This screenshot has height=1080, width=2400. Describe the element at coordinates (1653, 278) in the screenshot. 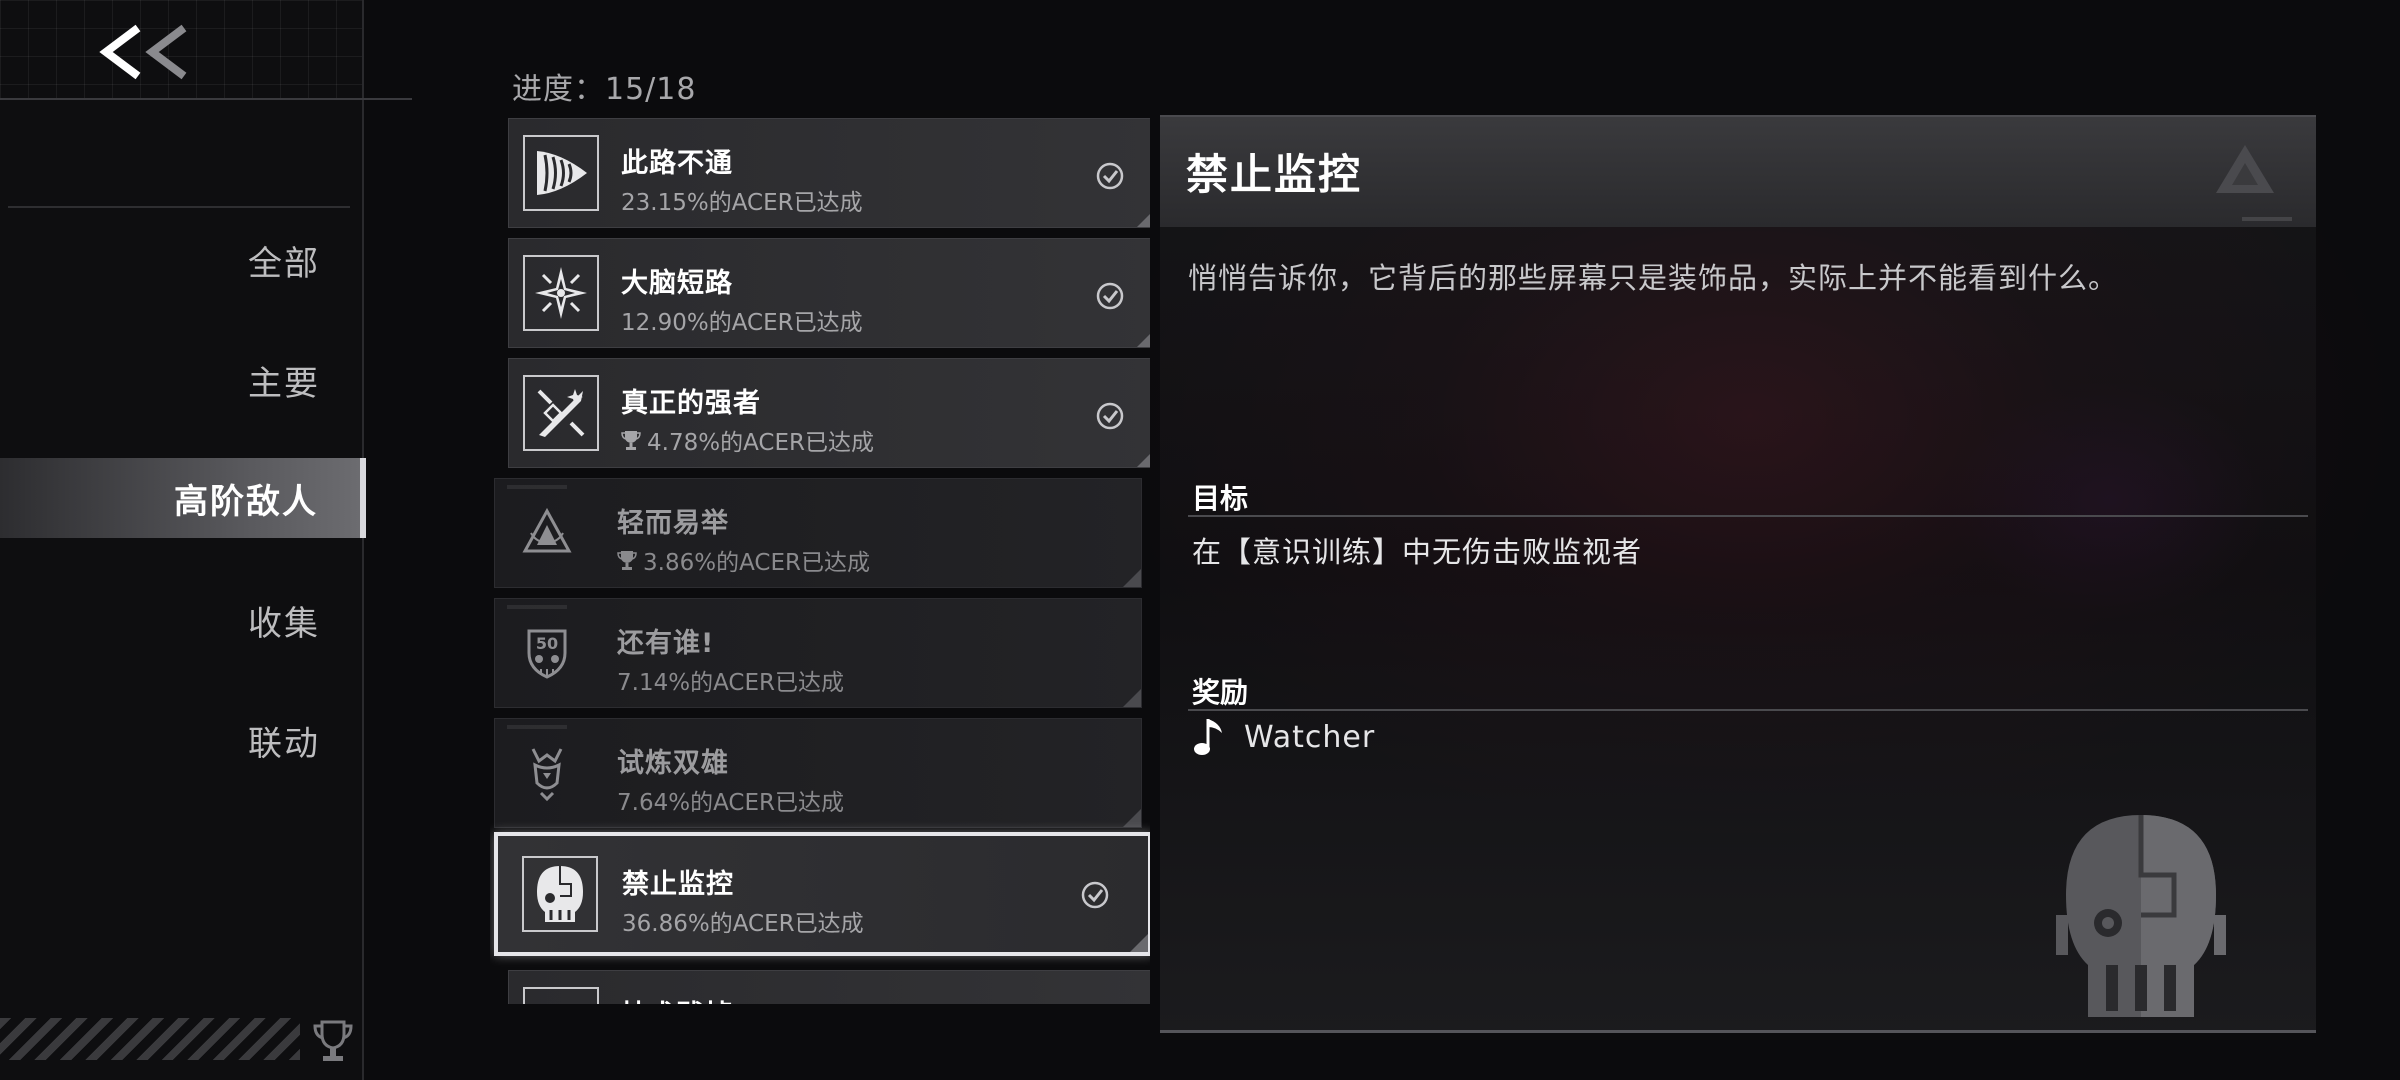

I see `detail-description: 悄悄告诉你，它背后的那些屏幕只是装饰品，实际上并不能看到什么。` at that location.